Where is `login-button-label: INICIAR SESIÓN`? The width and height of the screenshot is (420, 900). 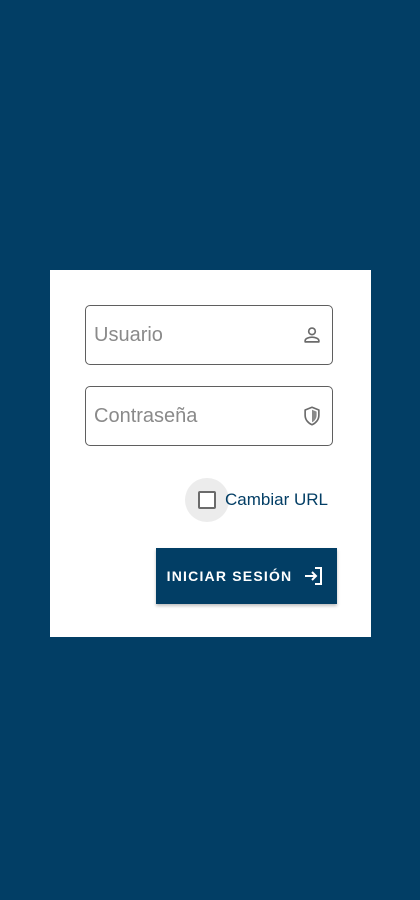
login-button-label: INICIAR SESIÓN is located at coordinates (229, 576).